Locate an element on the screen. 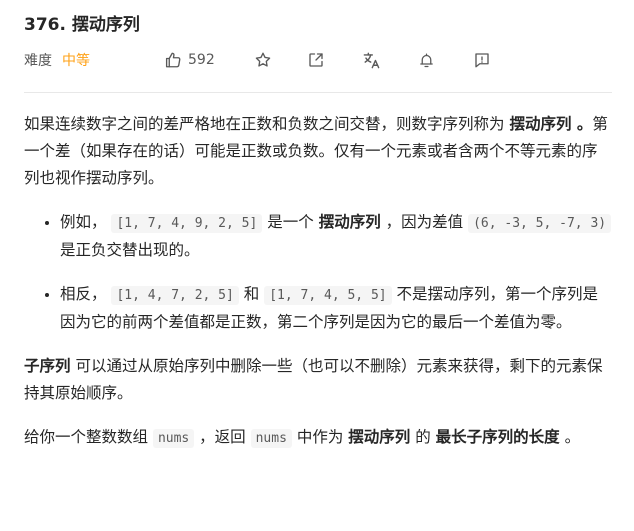  inline-code: [1, 4, 7, 2, 5] is located at coordinates (175, 295).